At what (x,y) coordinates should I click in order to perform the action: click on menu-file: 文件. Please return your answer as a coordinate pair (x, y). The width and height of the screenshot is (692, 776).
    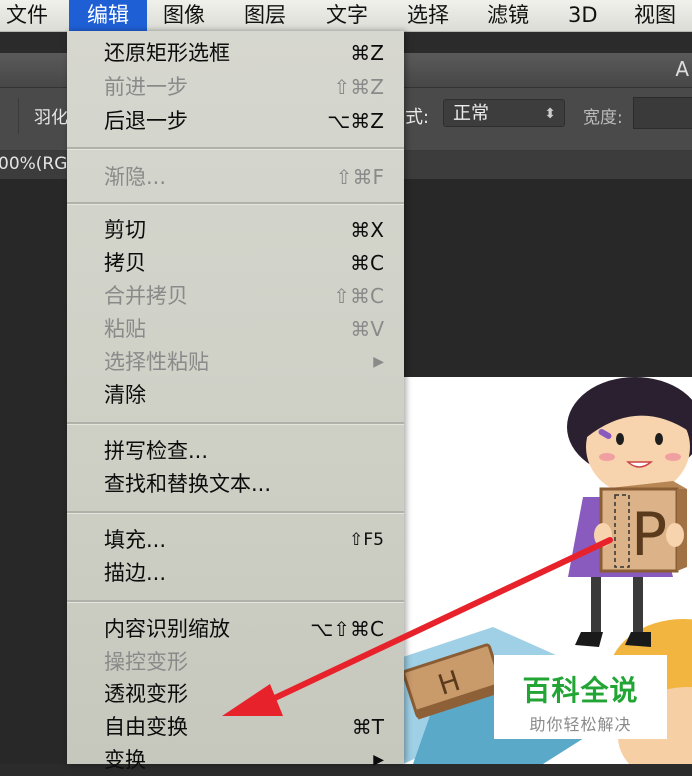
    Looking at the image, I should click on (27, 15).